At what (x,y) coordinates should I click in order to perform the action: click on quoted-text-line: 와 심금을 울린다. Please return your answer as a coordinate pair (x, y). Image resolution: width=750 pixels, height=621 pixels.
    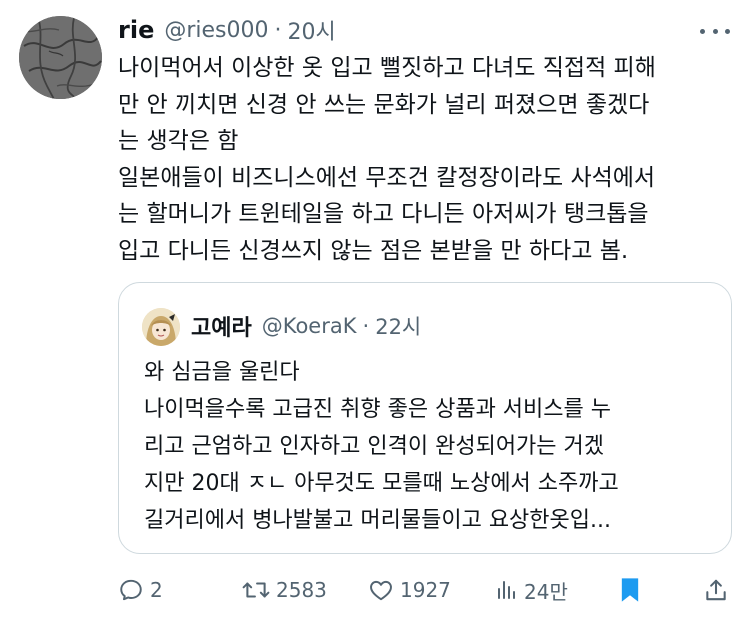
    Looking at the image, I should click on (222, 372).